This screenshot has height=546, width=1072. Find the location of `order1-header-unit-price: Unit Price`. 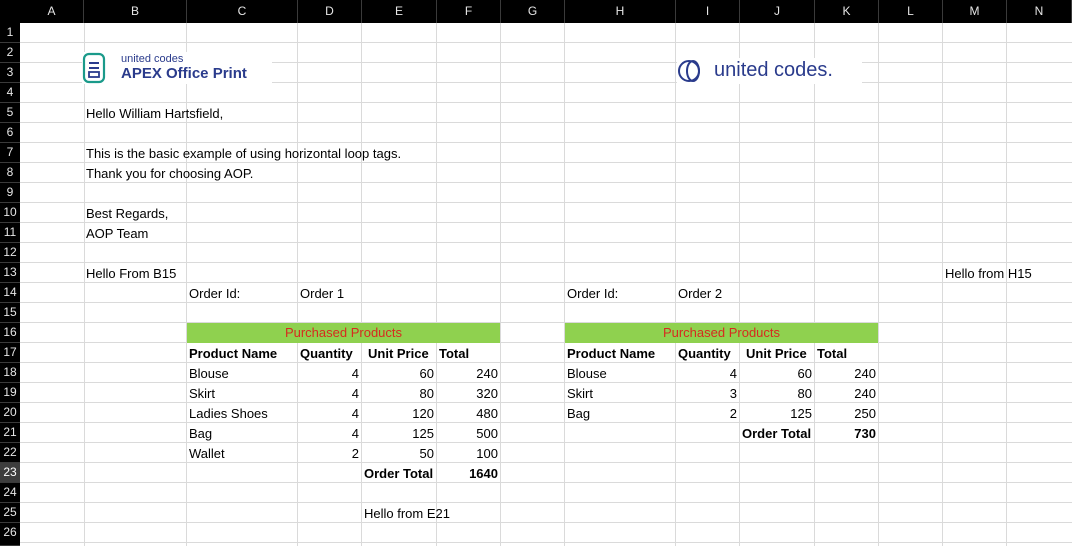

order1-header-unit-price: Unit Price is located at coordinates (398, 354).